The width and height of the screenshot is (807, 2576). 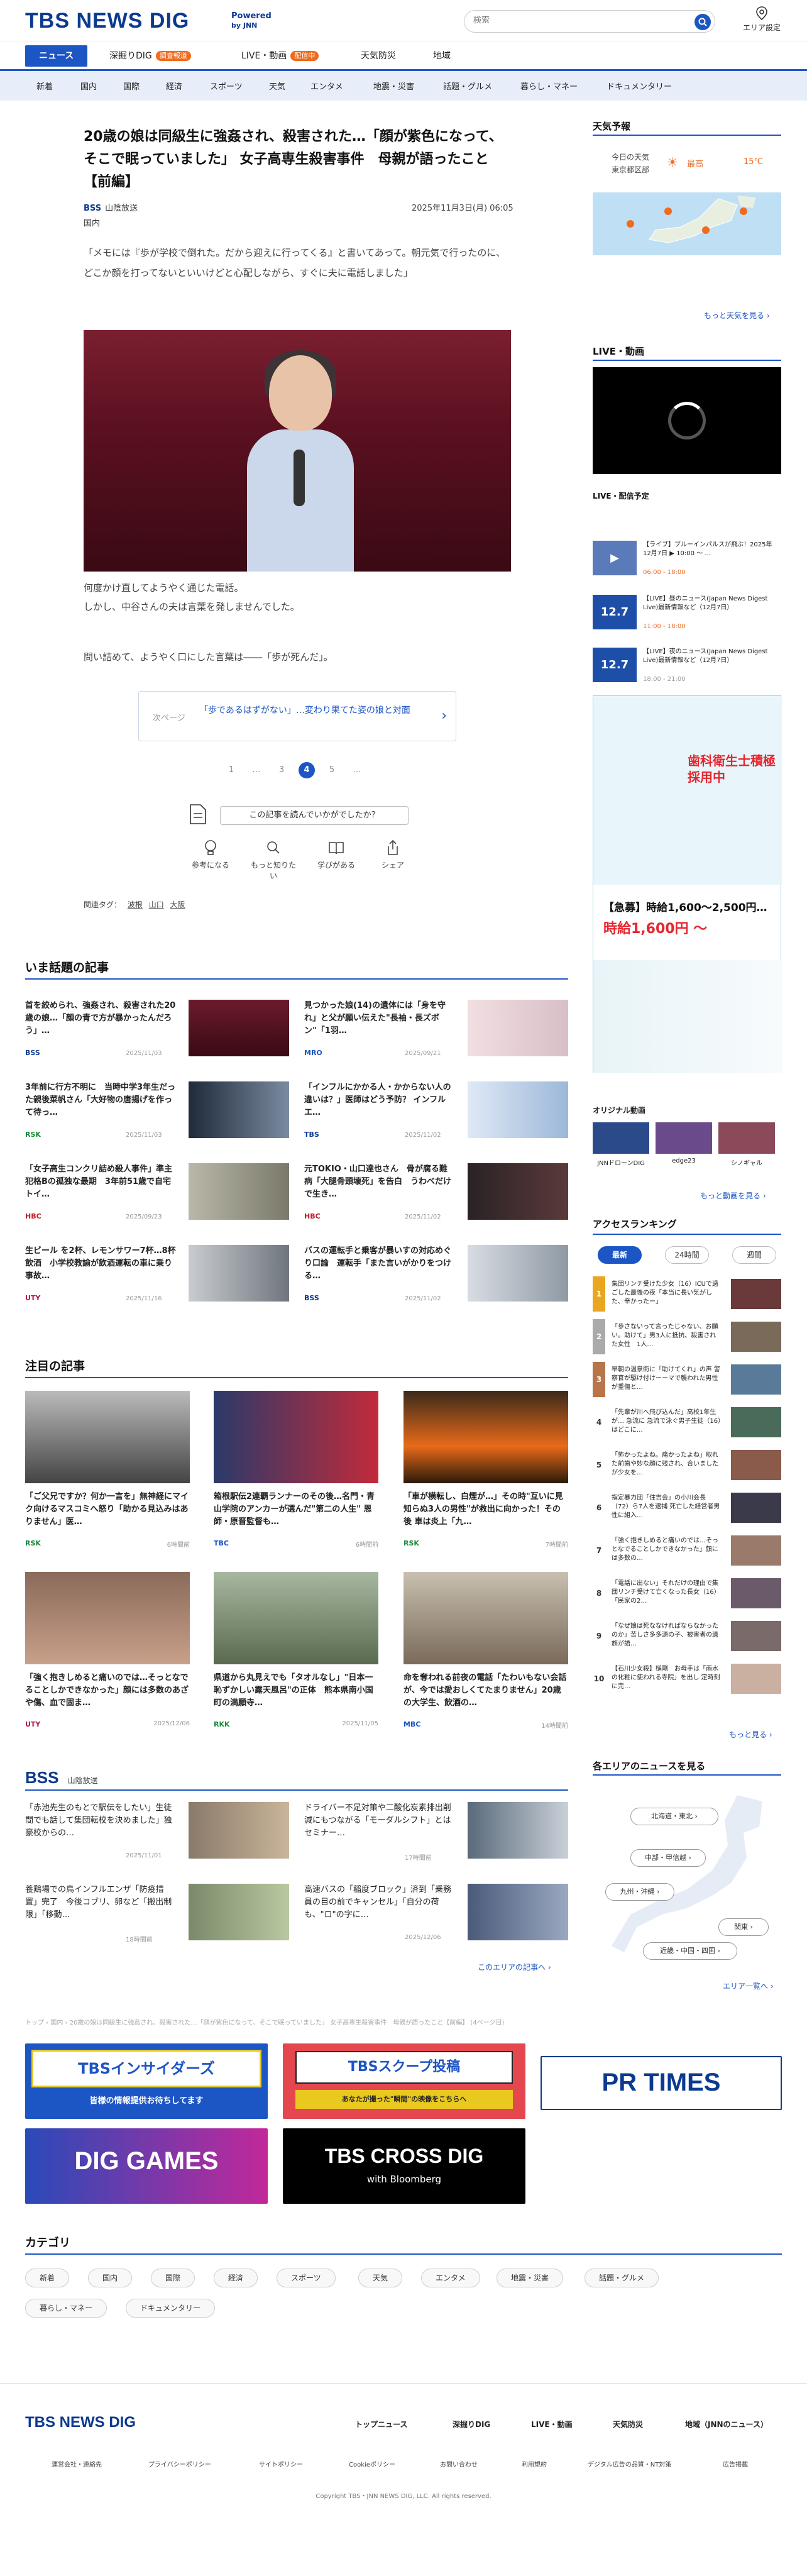 I want to click on ranking-tab-weekly: 週間, so click(x=754, y=1255).